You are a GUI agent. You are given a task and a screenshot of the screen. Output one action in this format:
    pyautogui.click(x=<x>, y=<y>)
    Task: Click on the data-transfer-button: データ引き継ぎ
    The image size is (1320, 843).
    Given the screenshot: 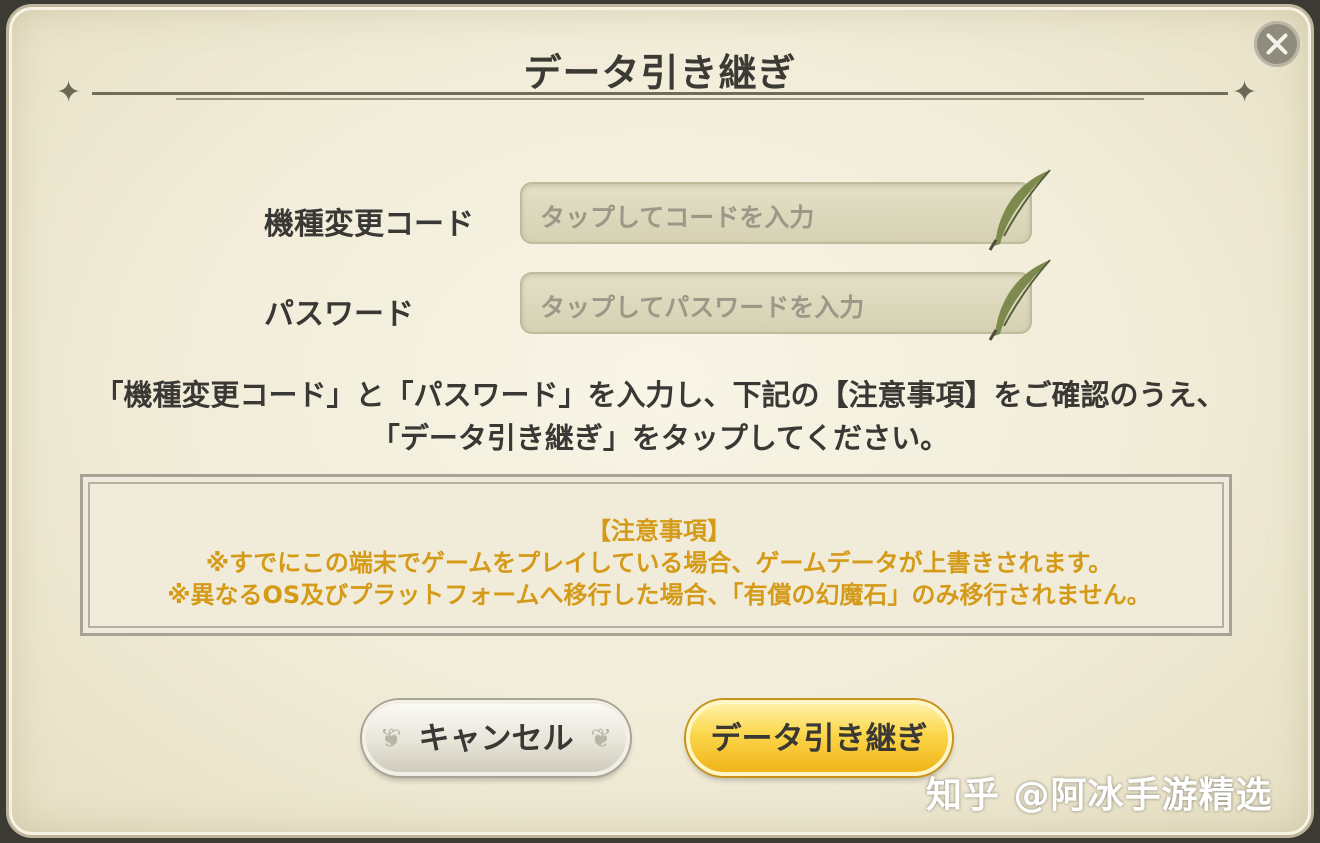 What is the action you would take?
    pyautogui.click(x=819, y=738)
    